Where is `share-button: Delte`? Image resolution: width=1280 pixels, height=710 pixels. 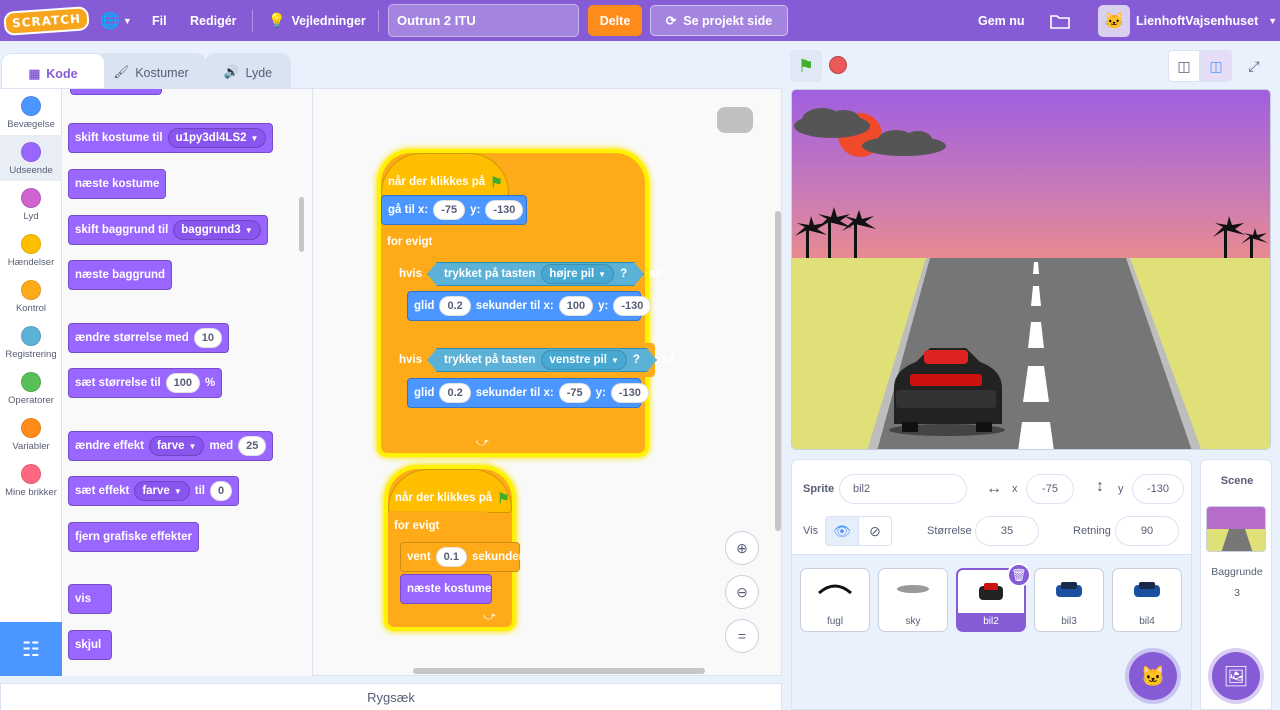
share-button: Delte is located at coordinates (615, 20).